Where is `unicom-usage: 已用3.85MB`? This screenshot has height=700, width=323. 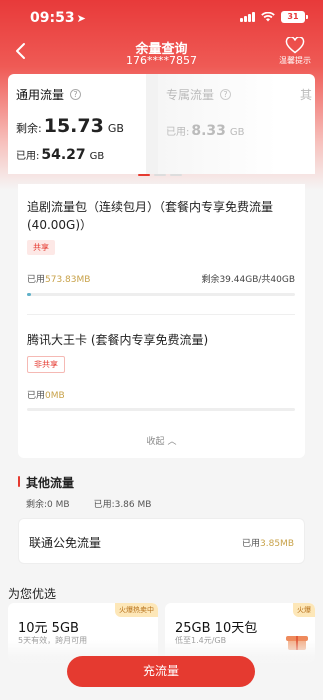
unicom-usage: 已用3.85MB is located at coordinates (268, 542).